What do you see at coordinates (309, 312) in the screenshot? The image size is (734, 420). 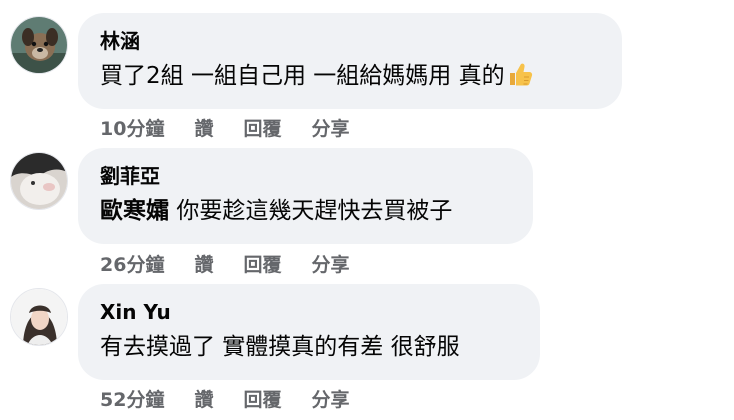 I see `comment-author: Xin Yu` at bounding box center [309, 312].